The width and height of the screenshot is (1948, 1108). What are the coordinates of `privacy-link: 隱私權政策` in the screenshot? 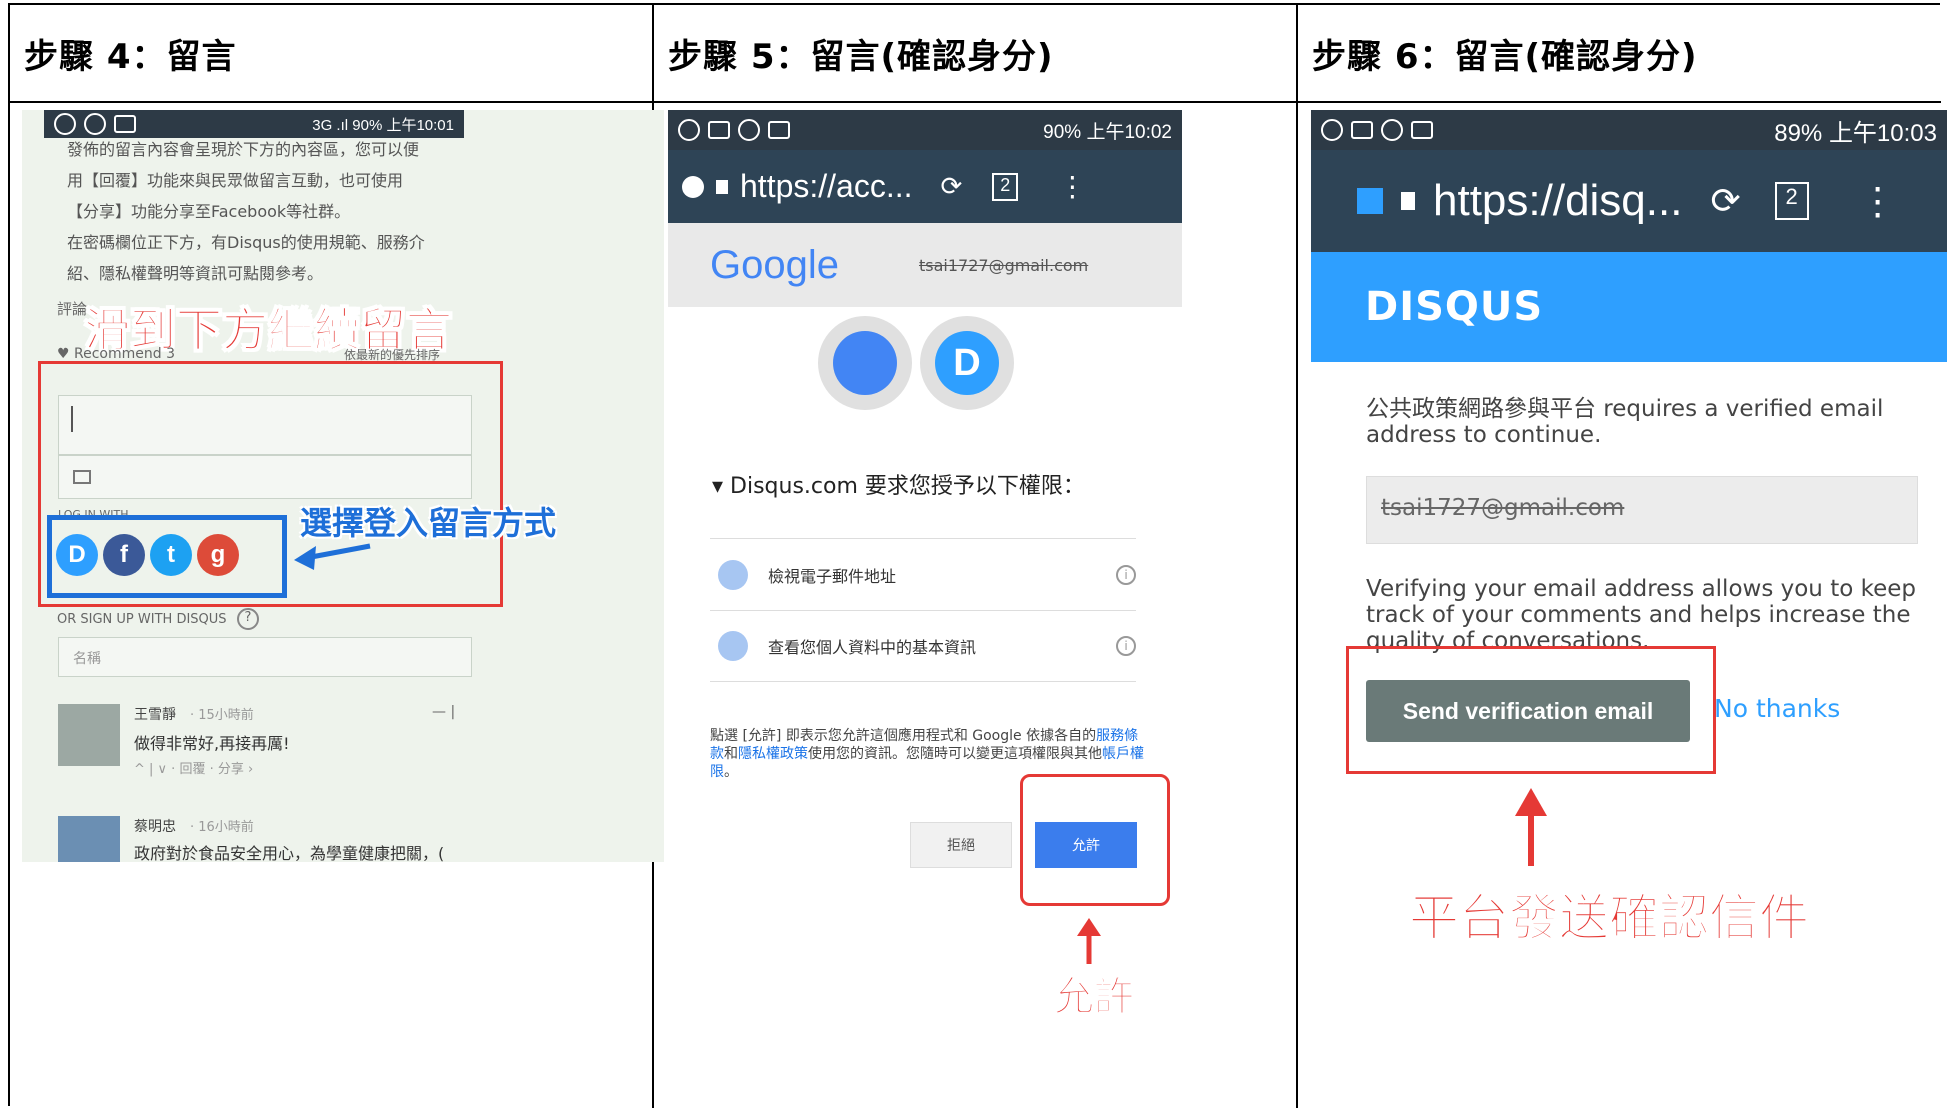 It's located at (773, 754).